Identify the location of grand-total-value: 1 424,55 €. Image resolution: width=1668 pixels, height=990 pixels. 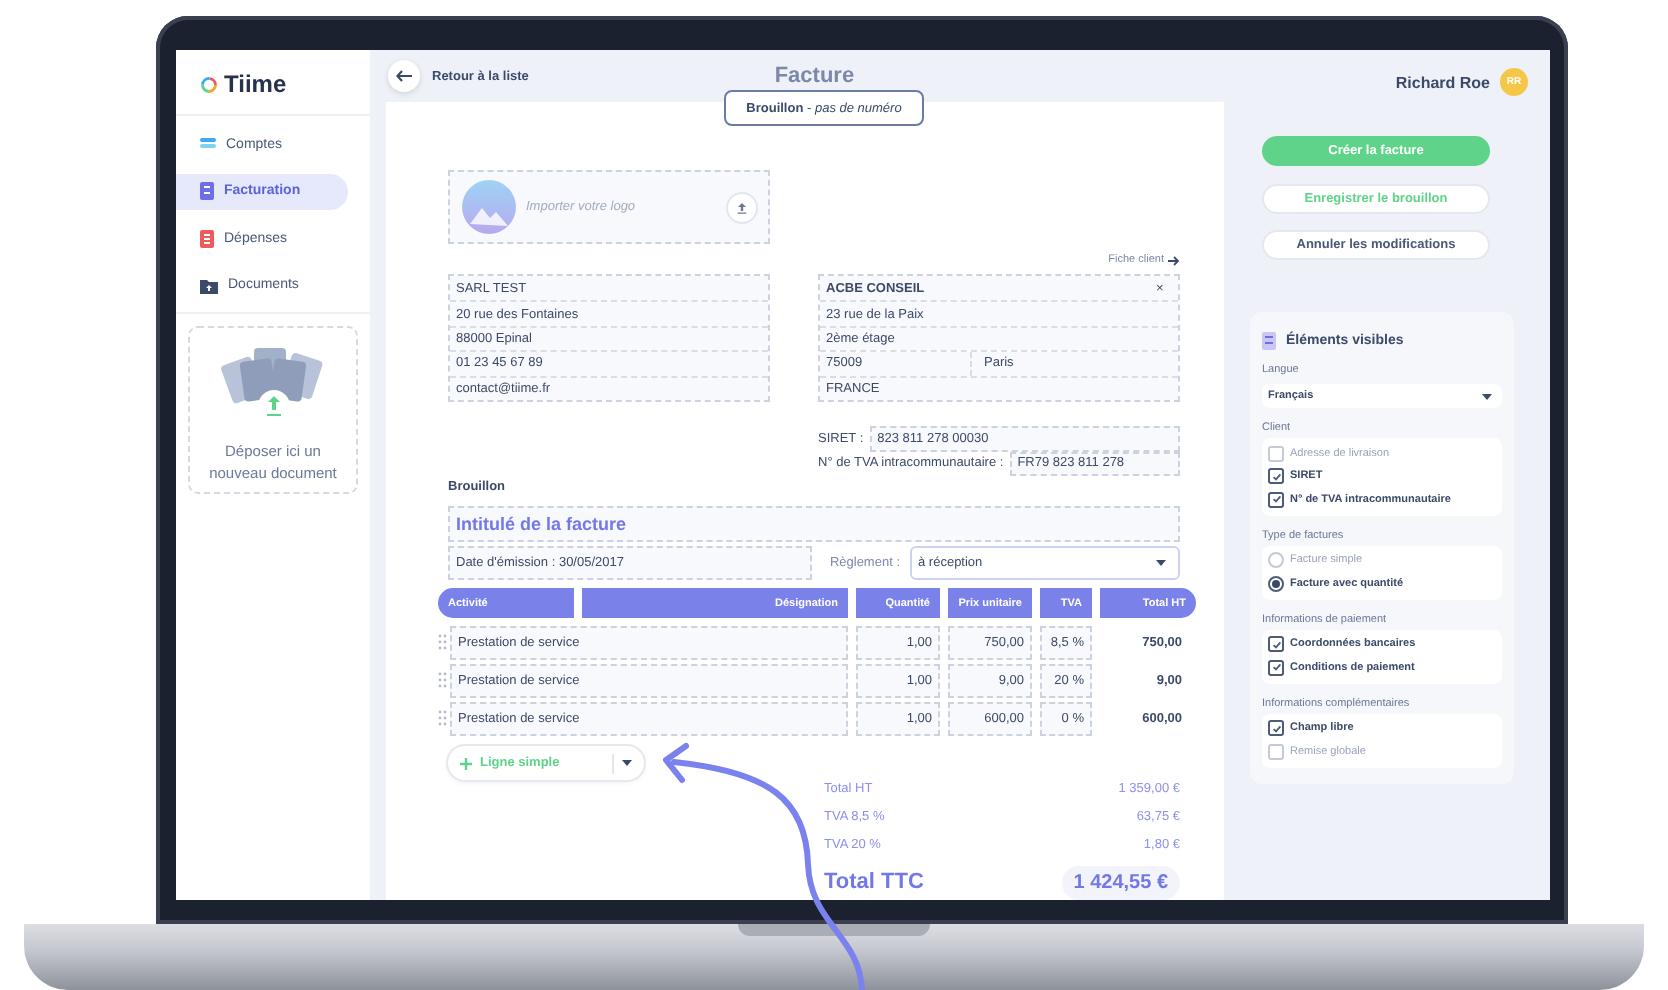
(1120, 882).